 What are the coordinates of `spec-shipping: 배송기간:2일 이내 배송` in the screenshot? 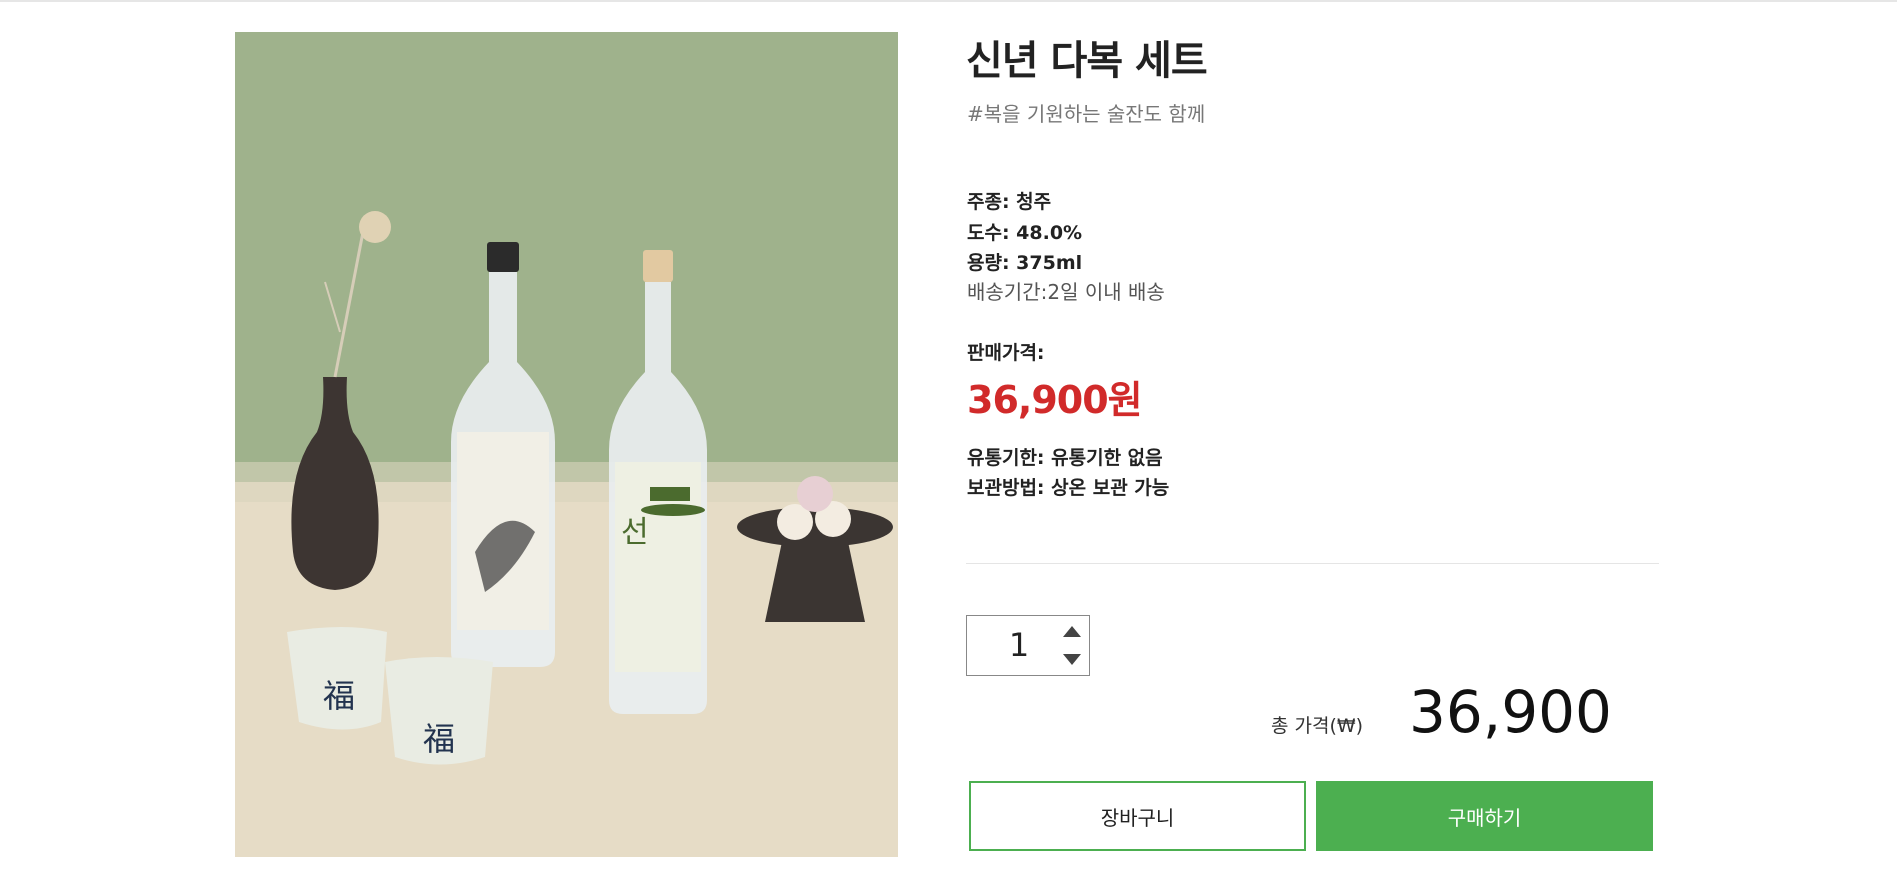 It's located at (1066, 292).